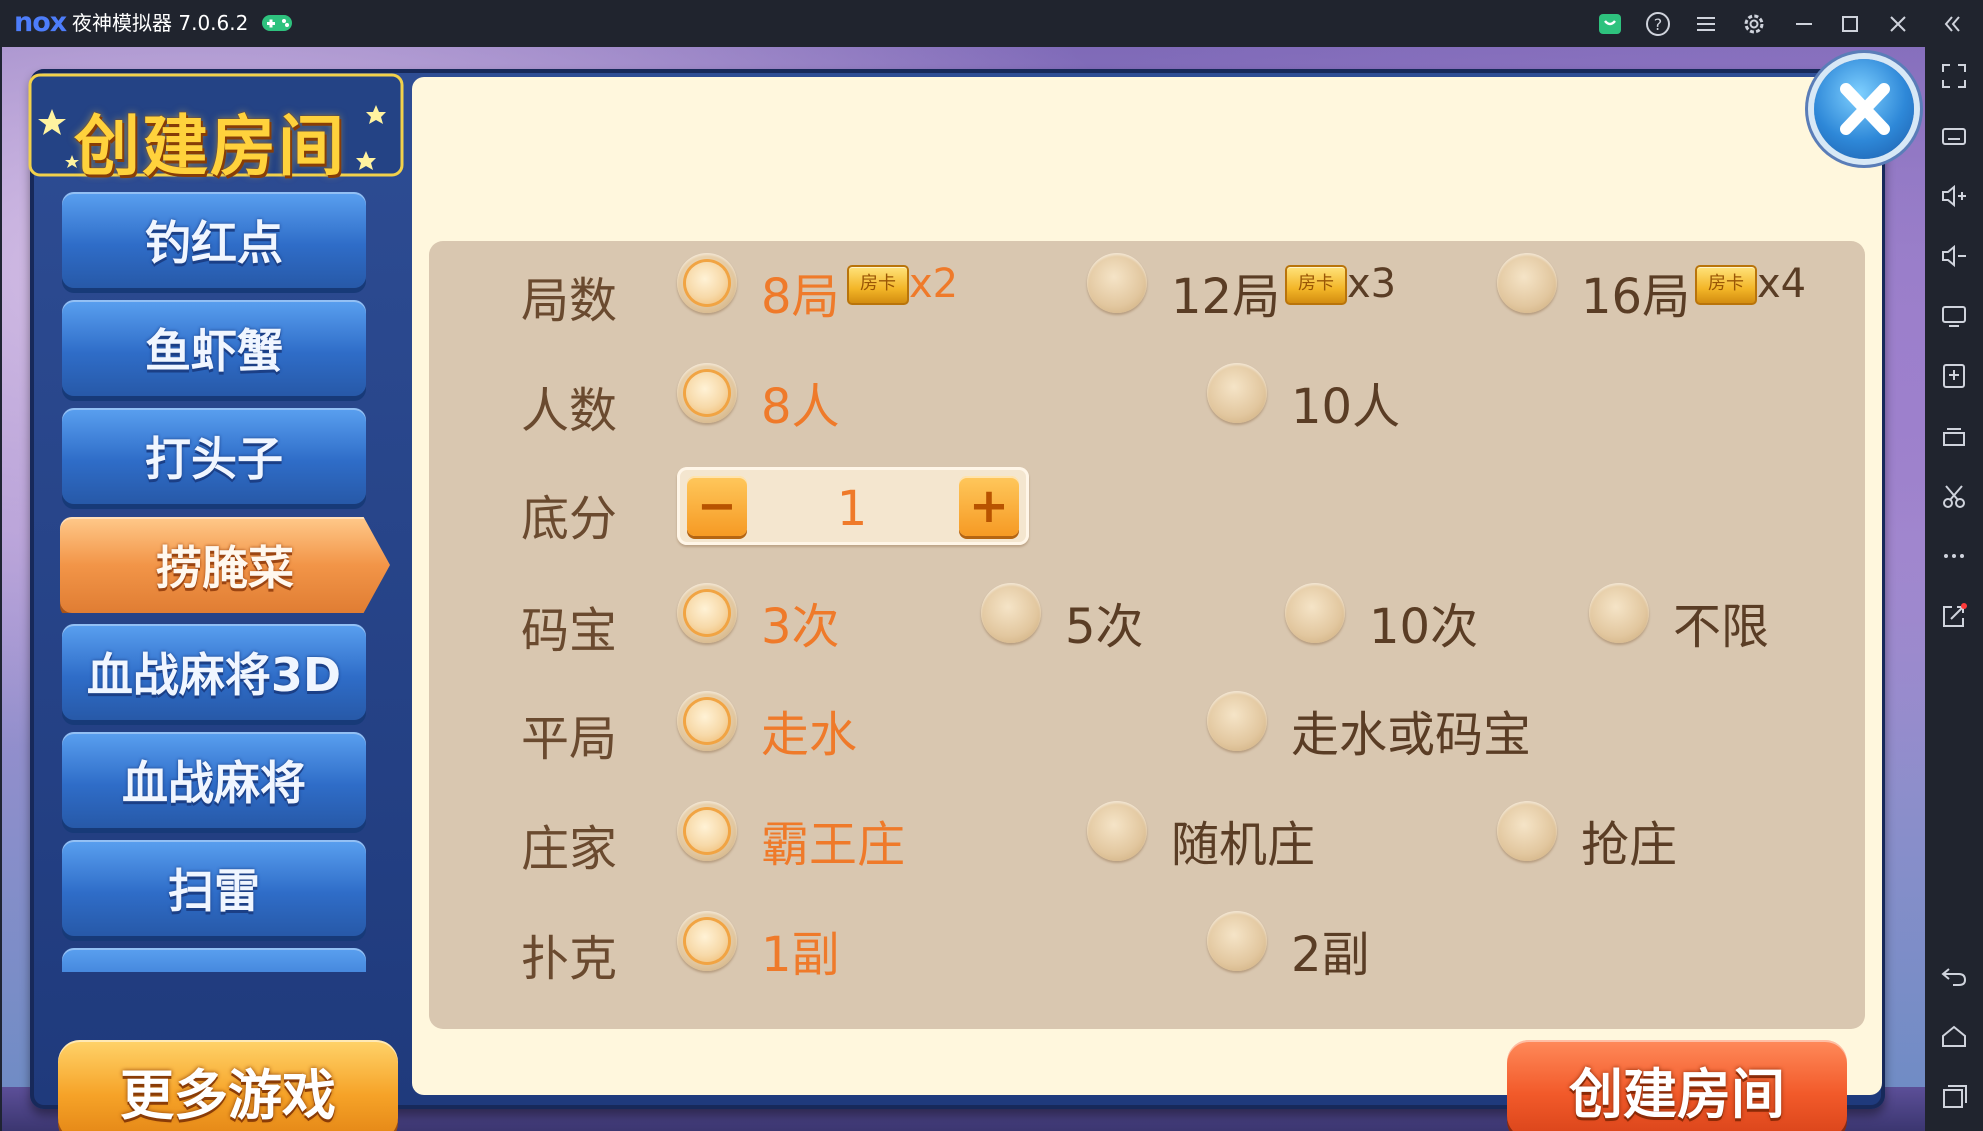  Describe the element at coordinates (800, 955) in the screenshot. I see `option-text: 1副` at that location.